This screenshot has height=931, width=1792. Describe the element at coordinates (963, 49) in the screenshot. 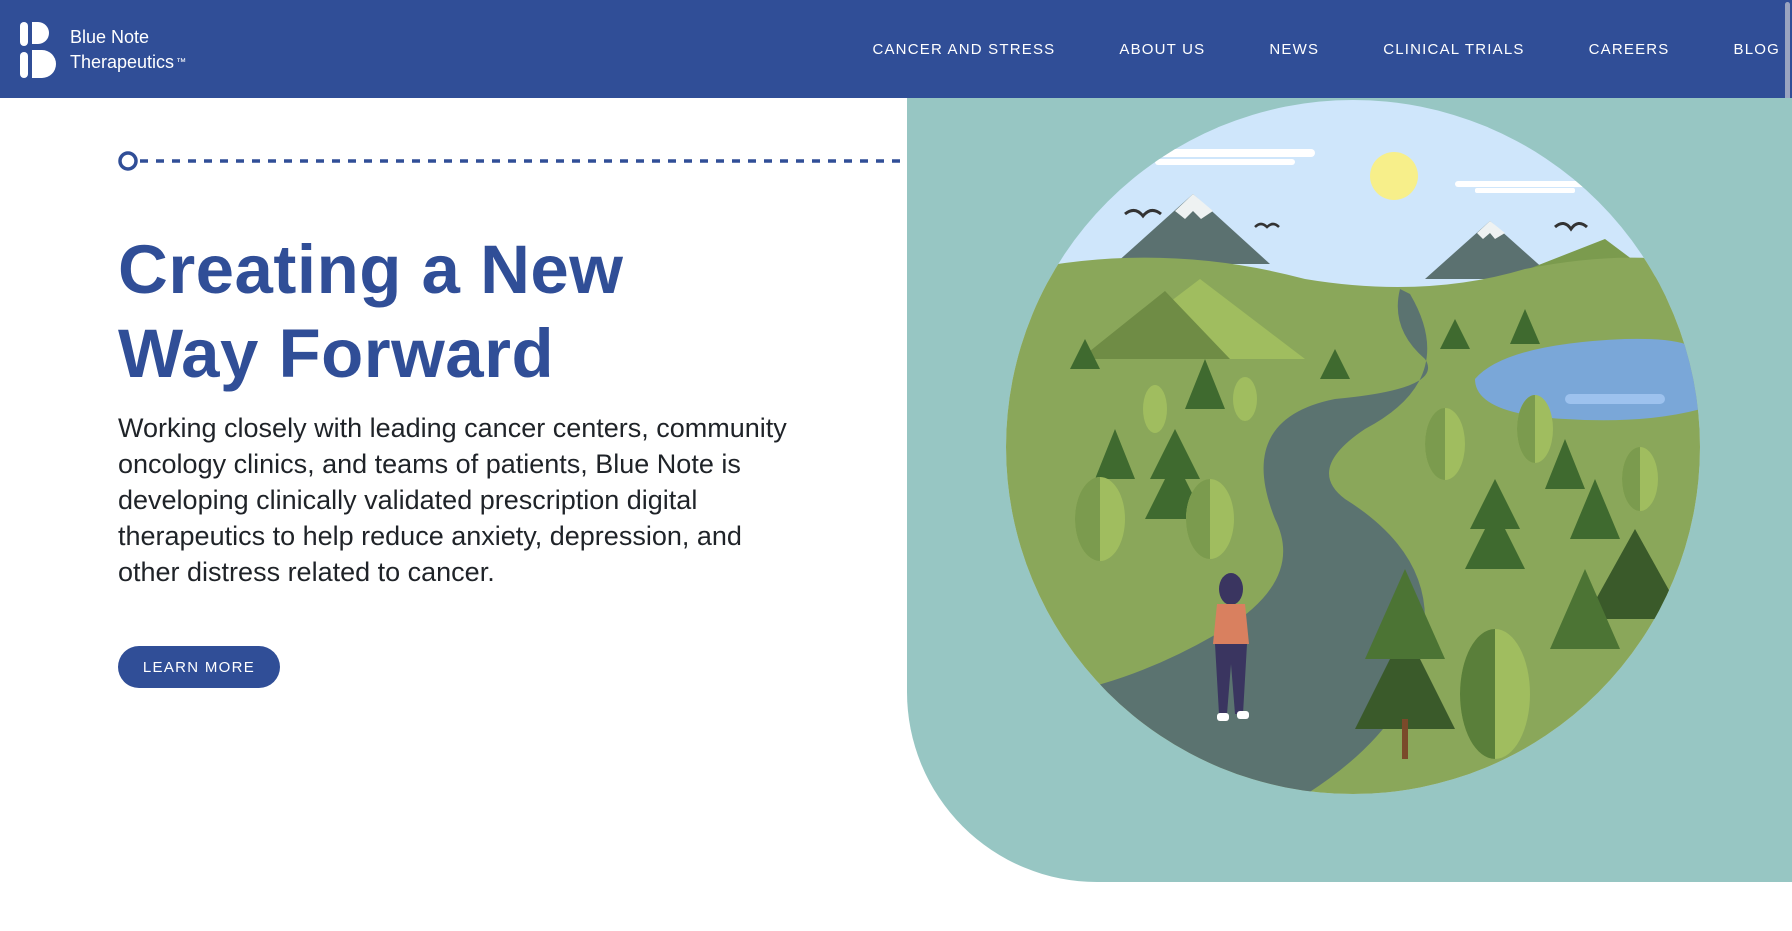

I see `nav-cancer-and-stress: CANCER AND STRESS` at that location.